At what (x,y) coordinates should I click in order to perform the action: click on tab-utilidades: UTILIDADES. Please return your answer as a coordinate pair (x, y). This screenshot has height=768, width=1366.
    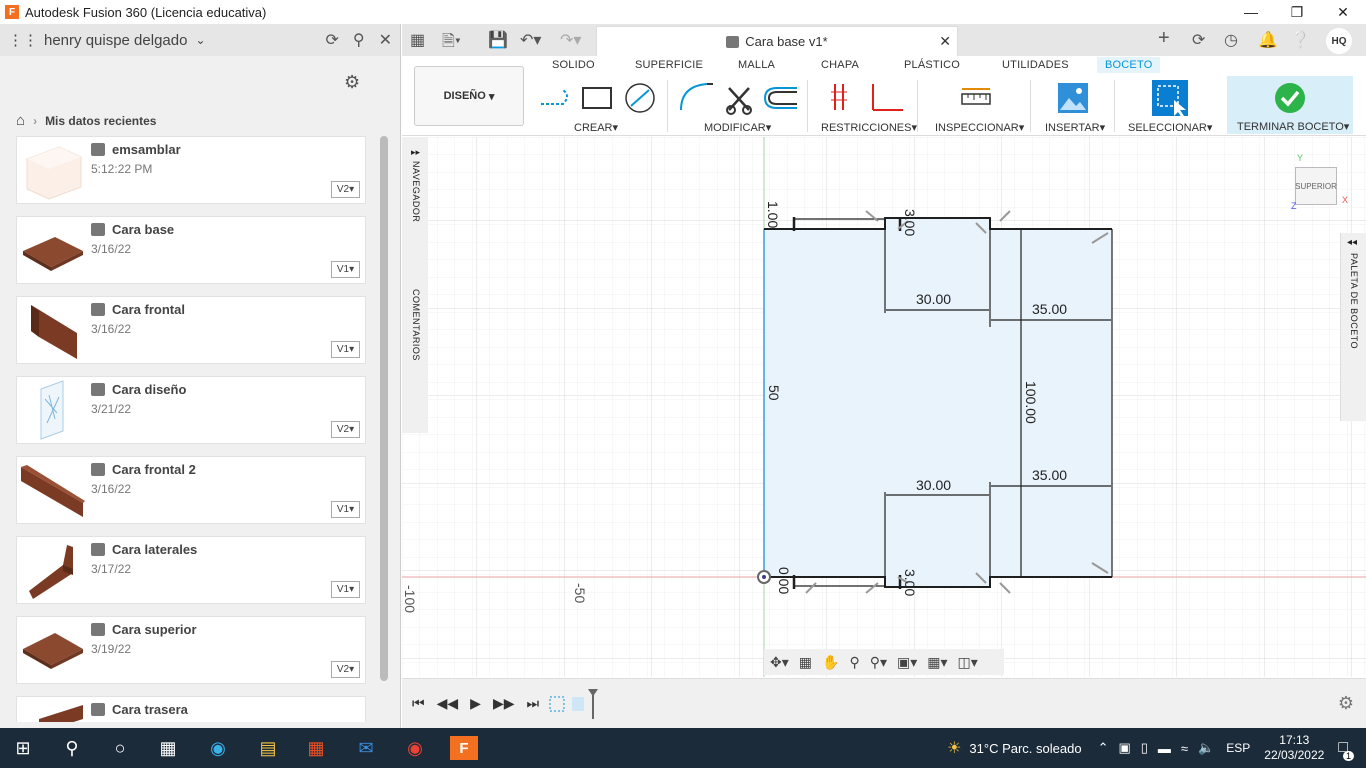
    Looking at the image, I should click on (1035, 65).